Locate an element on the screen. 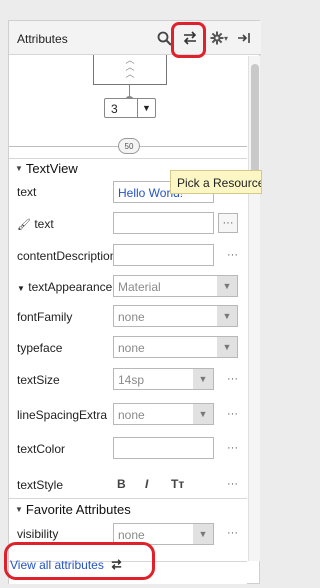 The image size is (320, 588). text-color-label: textColor is located at coordinates (41, 449).